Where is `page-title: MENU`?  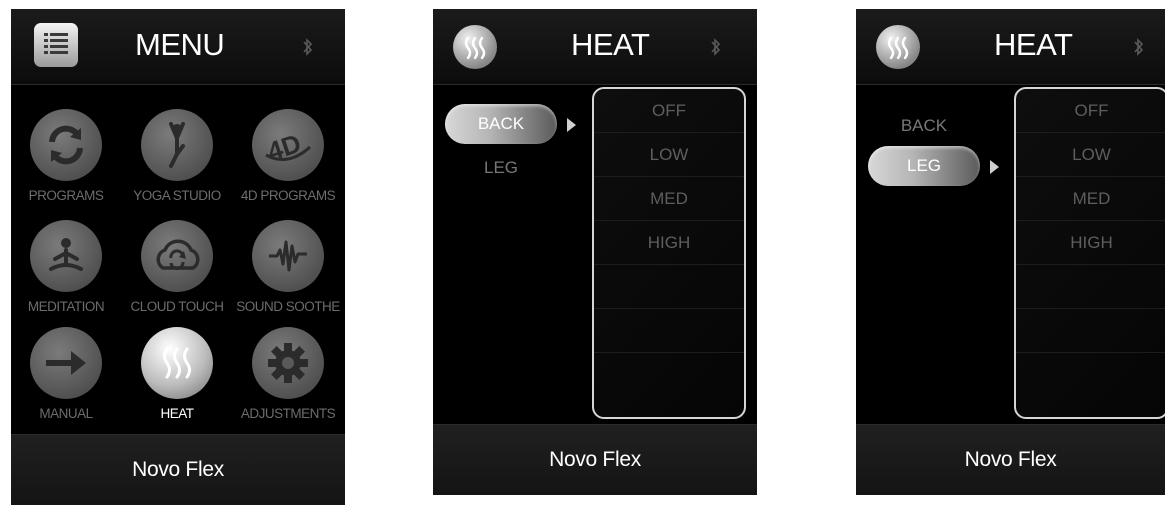
page-title: MENU is located at coordinates (180, 44).